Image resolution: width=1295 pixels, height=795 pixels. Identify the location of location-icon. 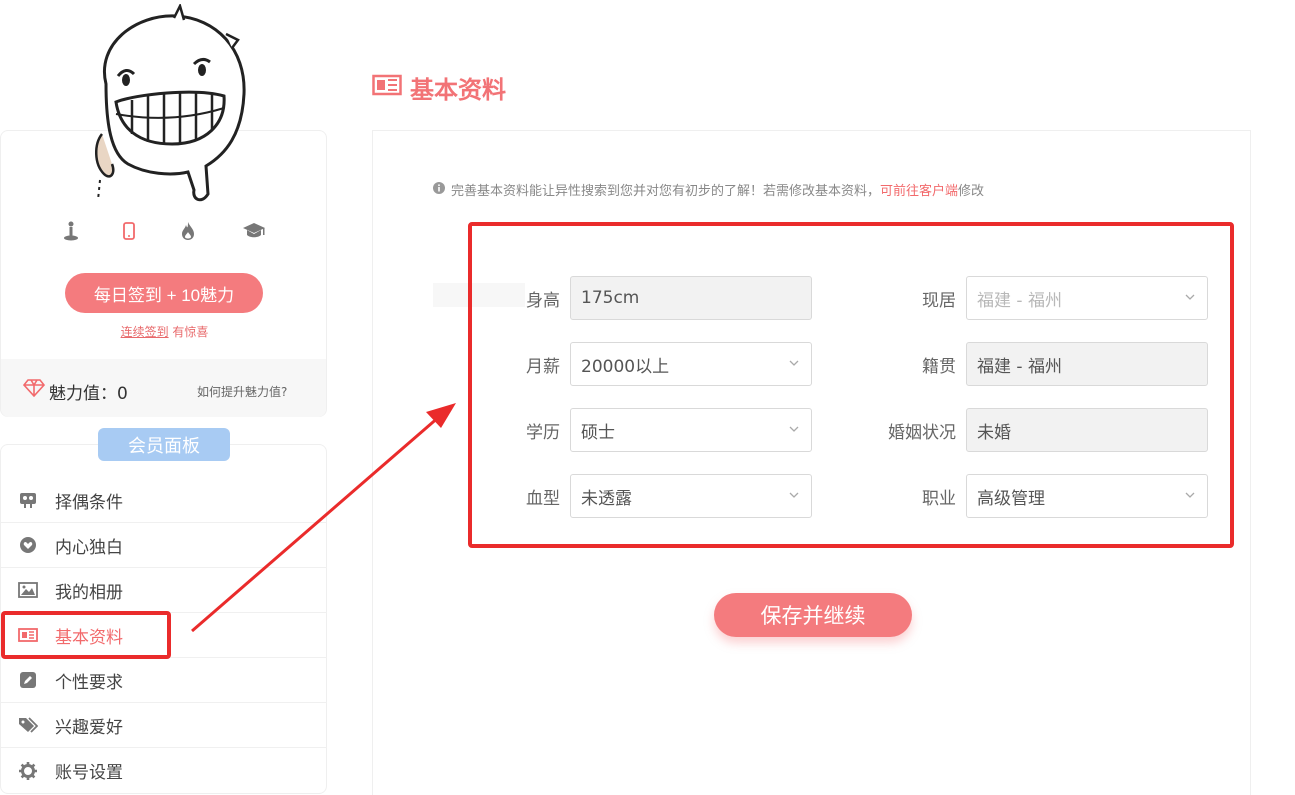
(71, 231).